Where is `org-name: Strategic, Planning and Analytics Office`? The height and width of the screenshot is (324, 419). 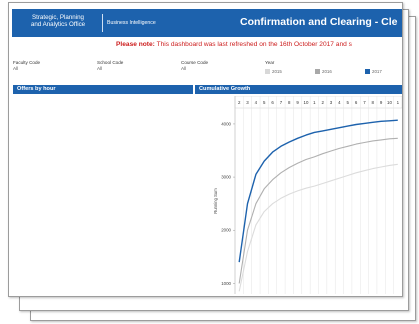 org-name: Strategic, Planning and Analytics Office is located at coordinates (58, 21).